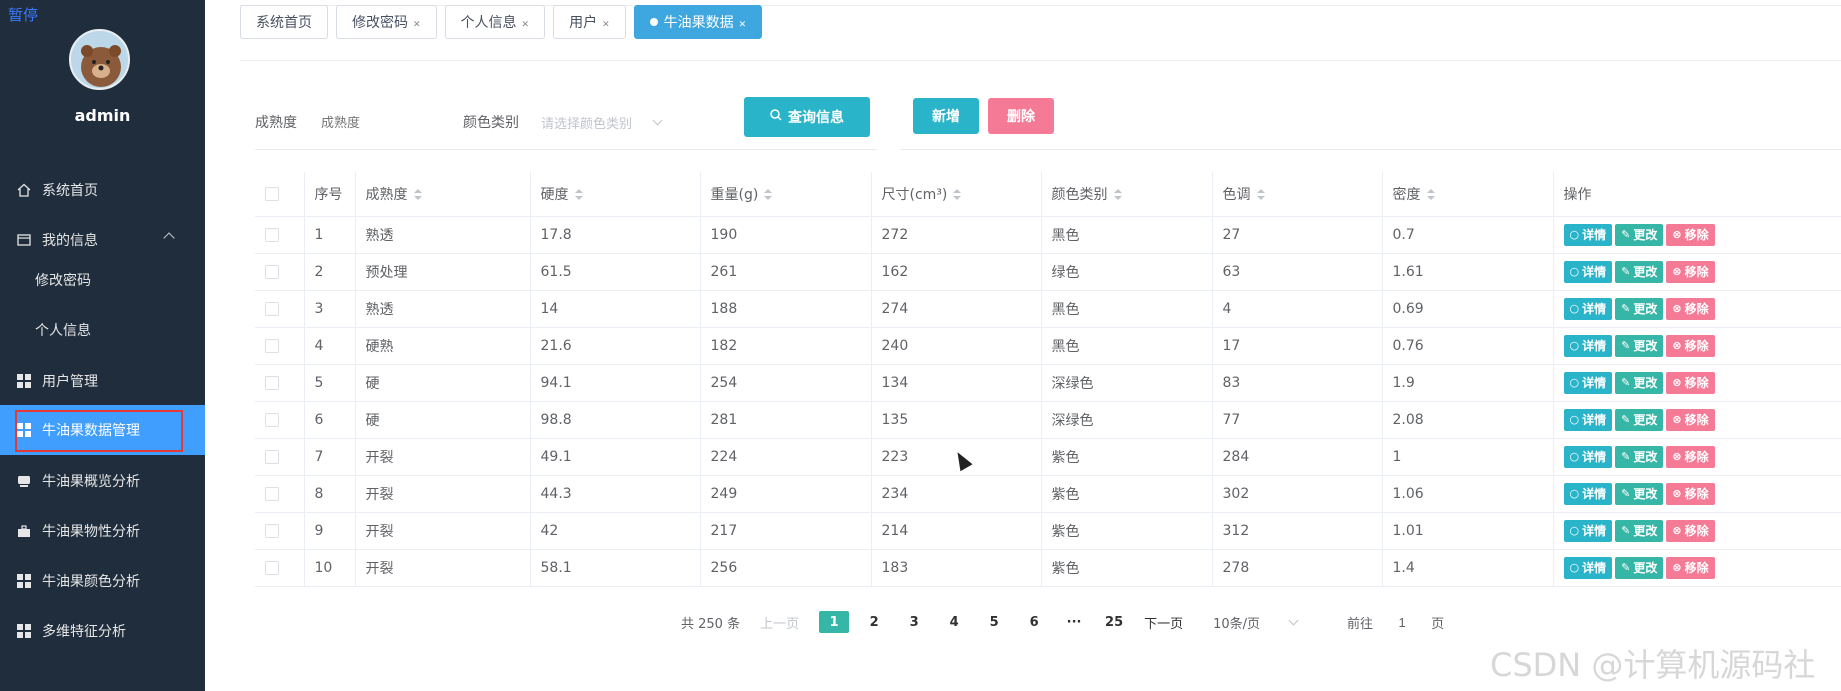 Image resolution: width=1841 pixels, height=691 pixels. What do you see at coordinates (779, 622) in the screenshot?
I see `prev-page-button: 上一页` at bounding box center [779, 622].